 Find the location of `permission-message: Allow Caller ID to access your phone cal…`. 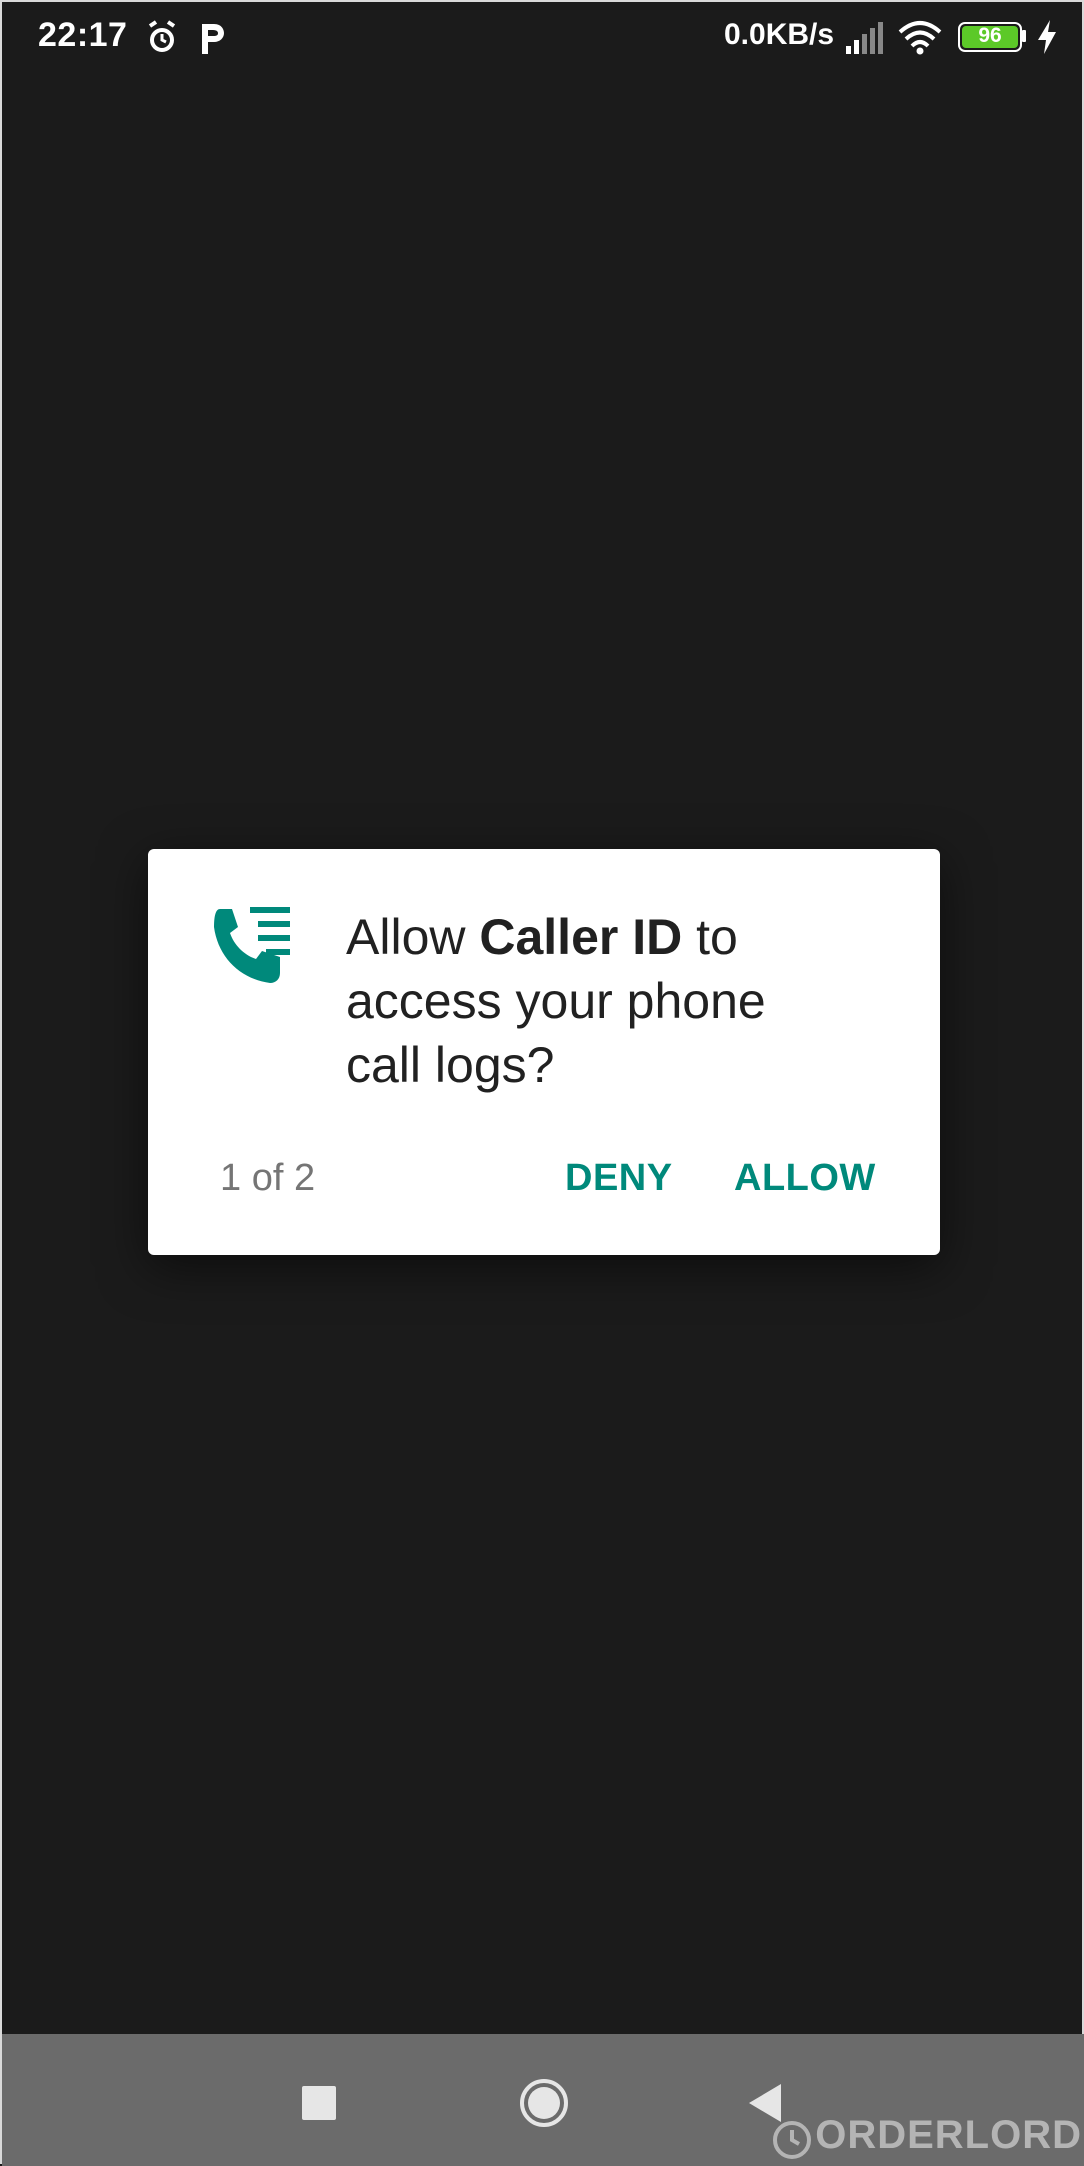

permission-message: Allow Caller ID to access your phone cal… is located at coordinates (616, 1001).